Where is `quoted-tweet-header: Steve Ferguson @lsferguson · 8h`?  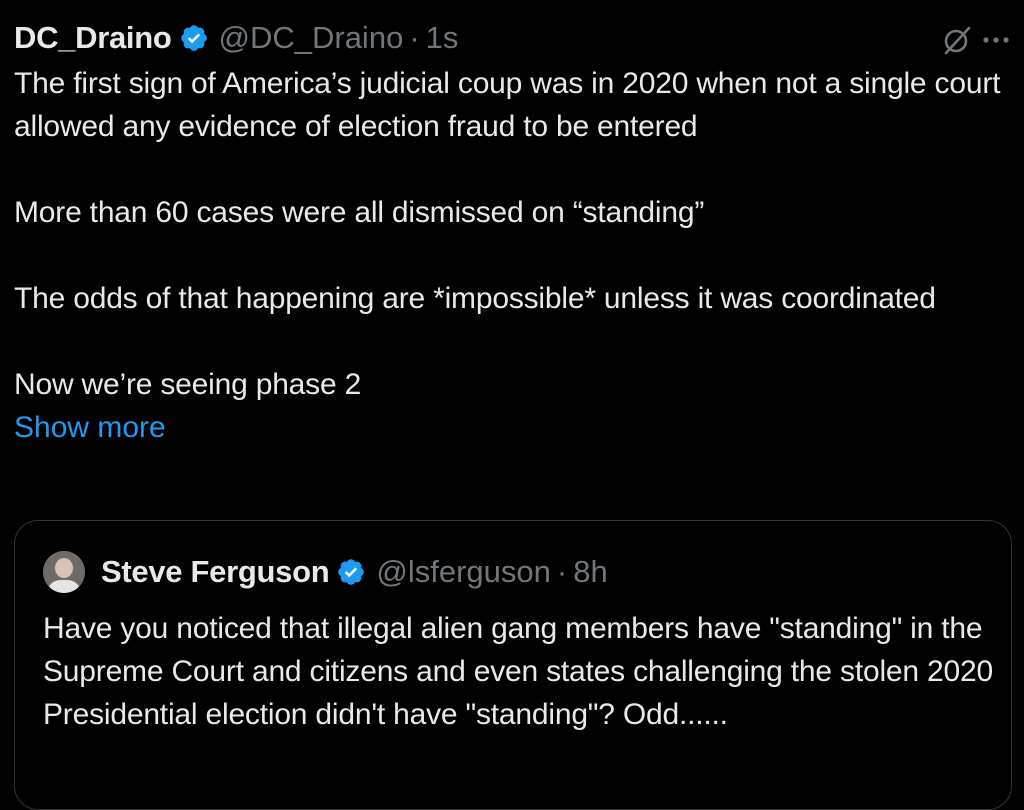
quoted-tweet-header: Steve Ferguson @lsferguson · 8h is located at coordinates (325, 572).